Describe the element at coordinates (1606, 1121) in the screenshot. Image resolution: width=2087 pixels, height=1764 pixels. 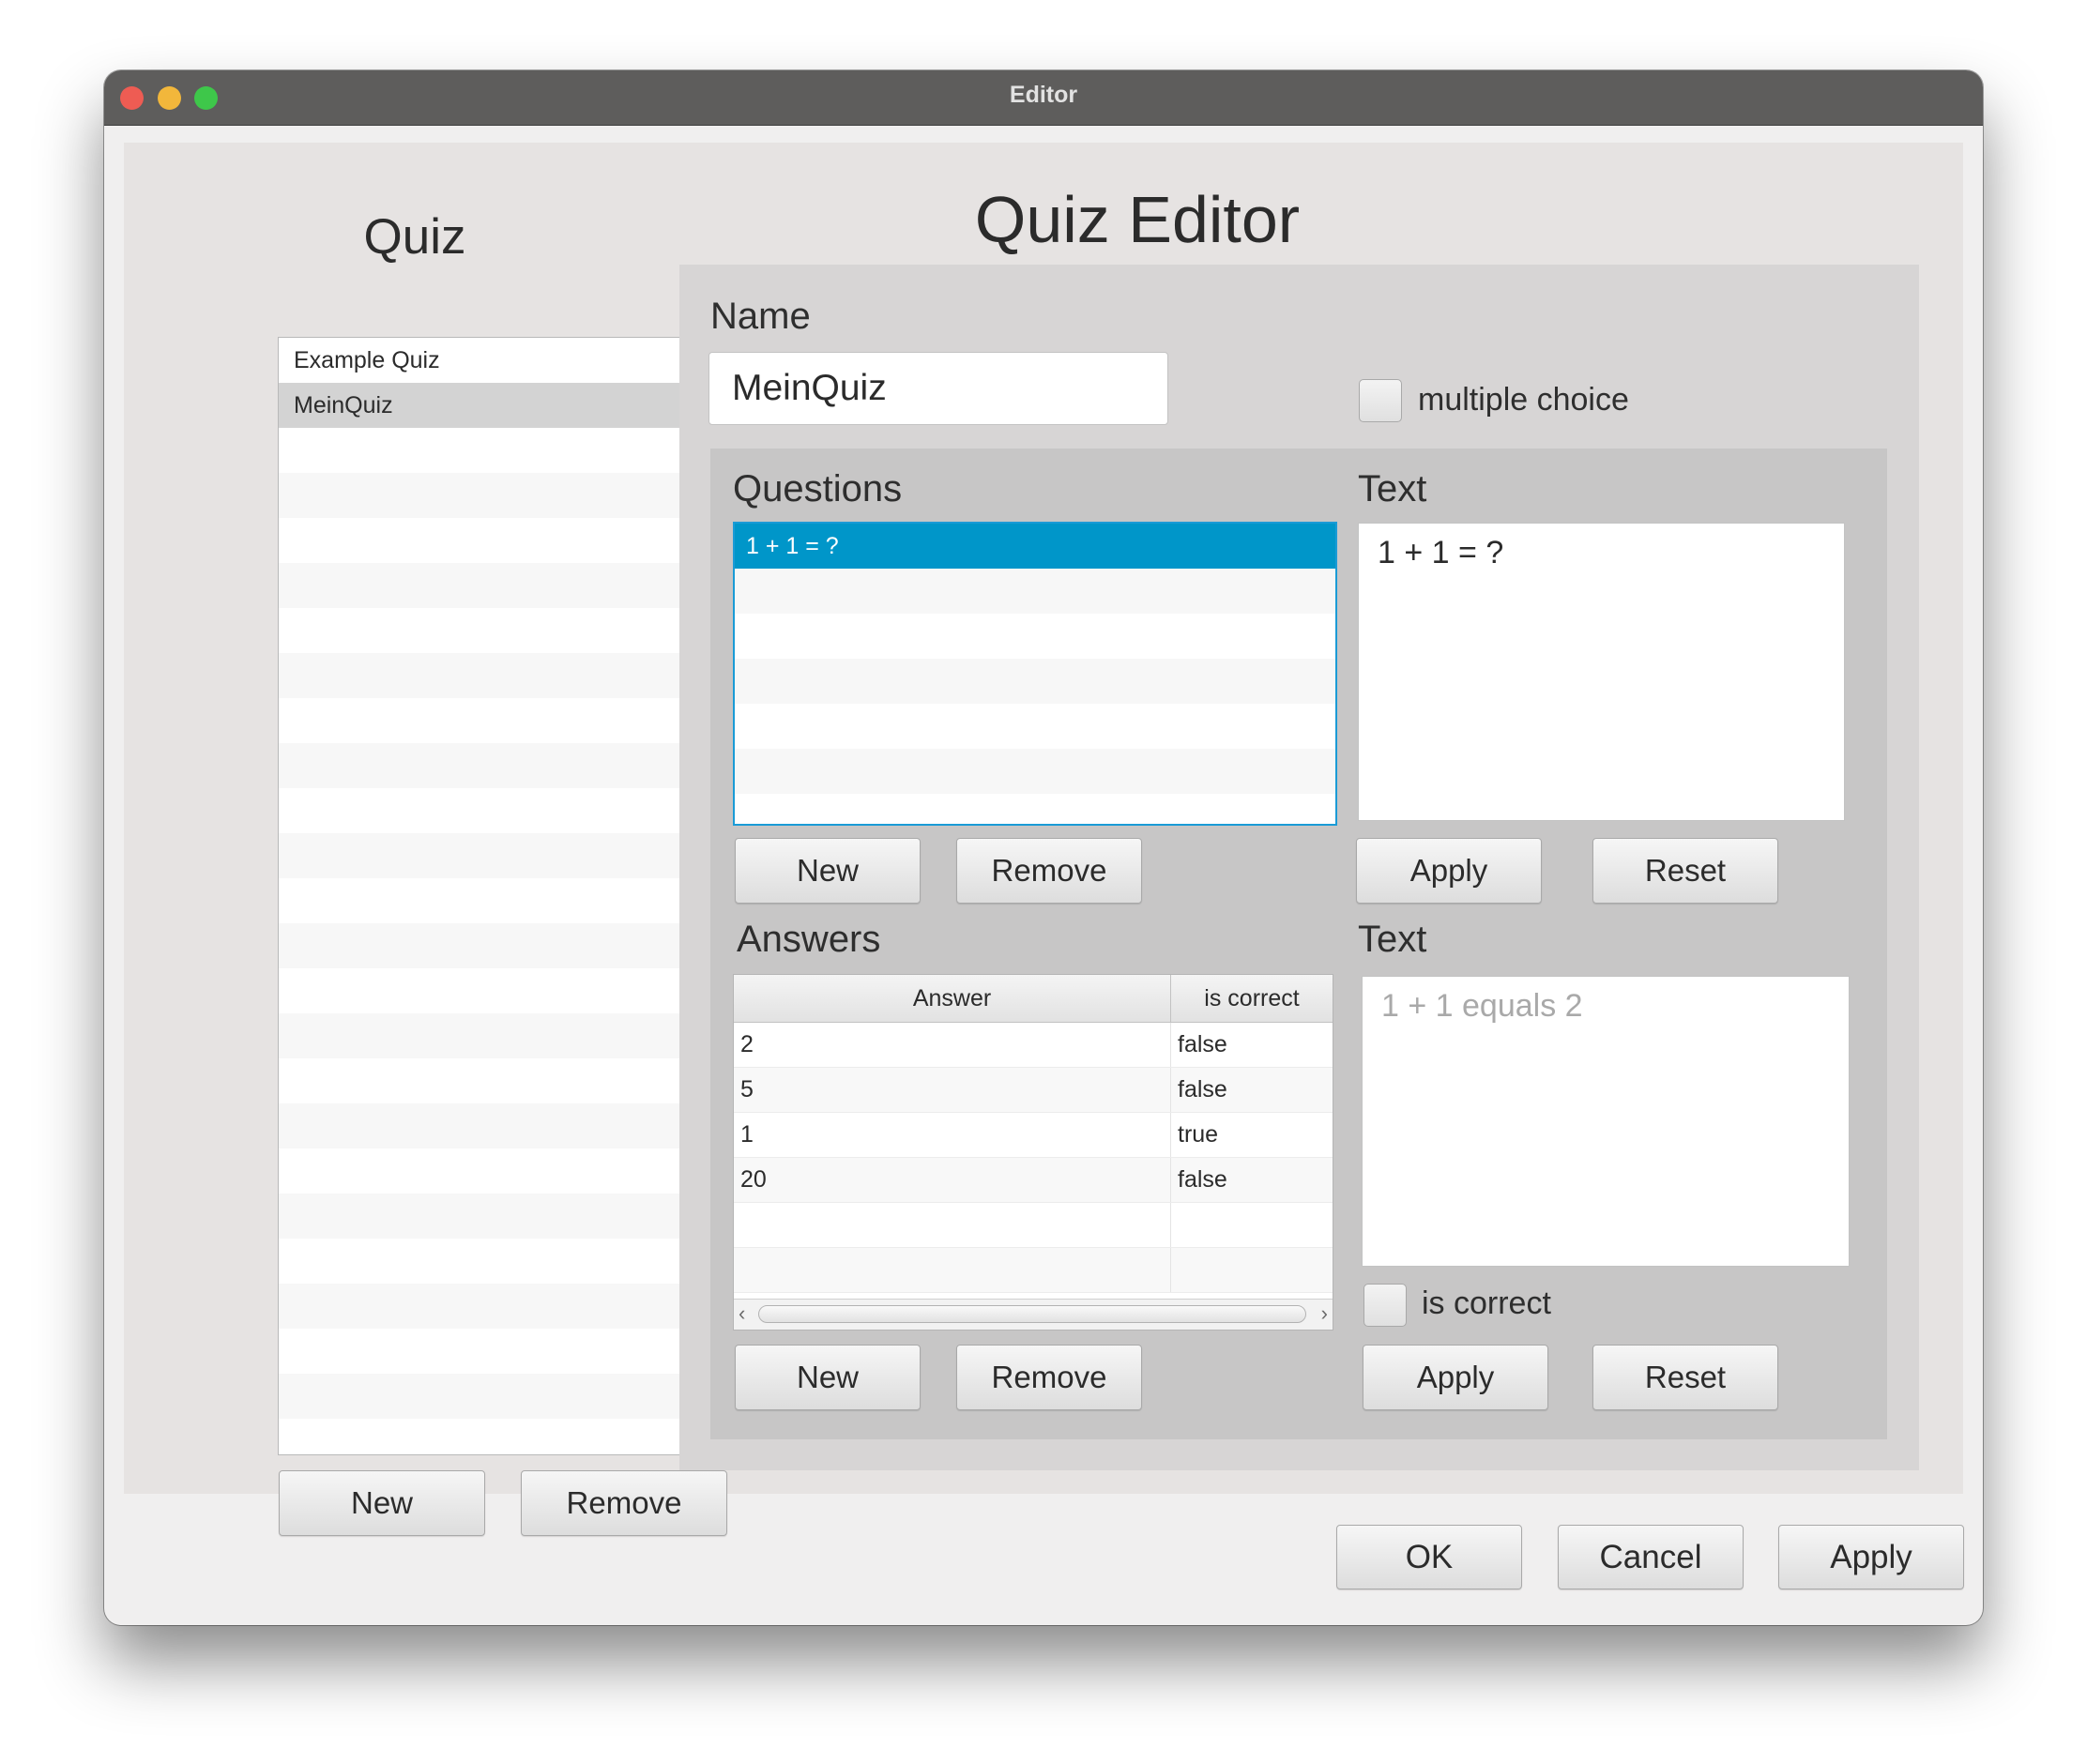
I see `answer-text-area: 1 + 1 equals 2` at that location.